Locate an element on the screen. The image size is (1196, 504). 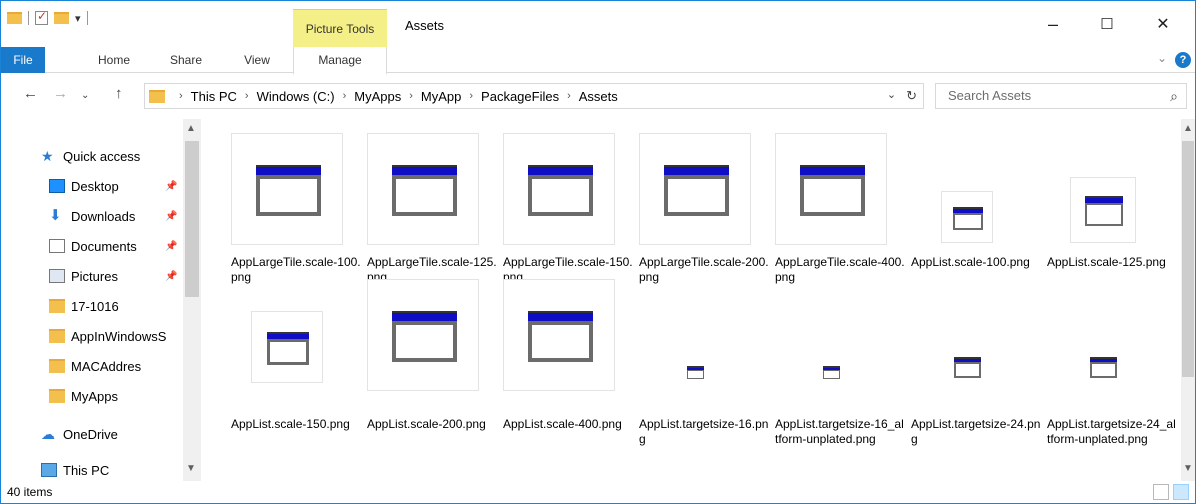
nav-item-myapps: MyApps is located at coordinates (92, 396).